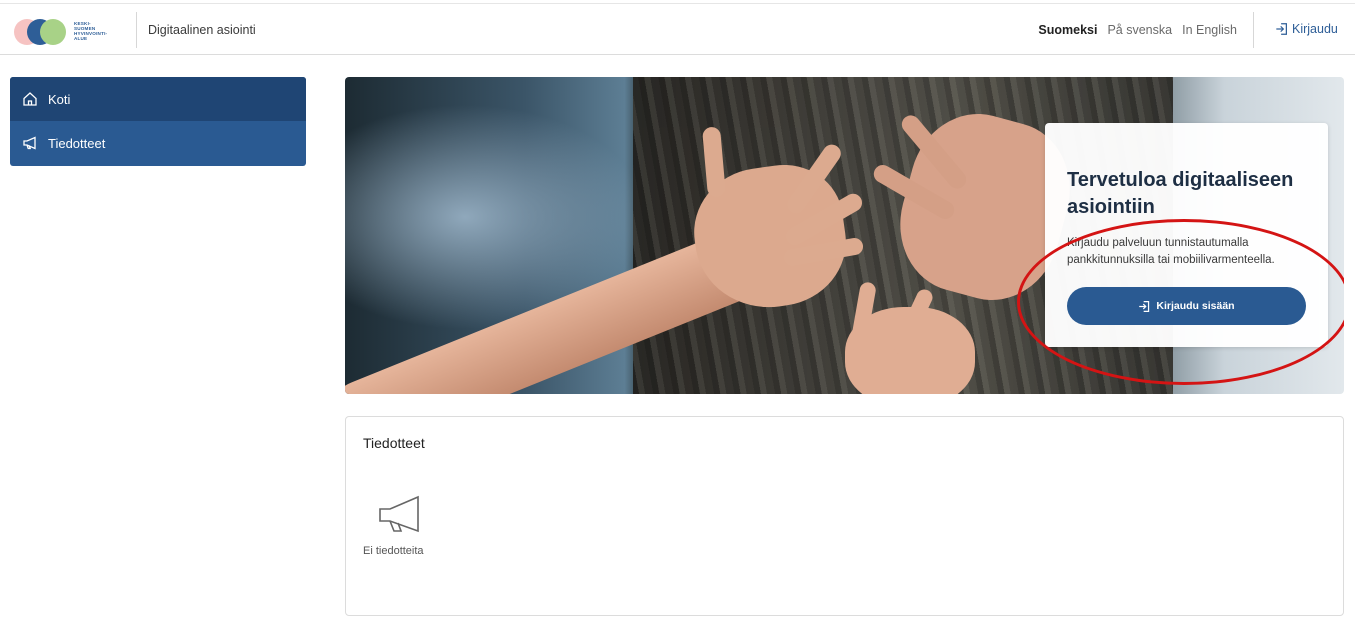  I want to click on header-login-link: Kirjaudu, so click(1306, 29).